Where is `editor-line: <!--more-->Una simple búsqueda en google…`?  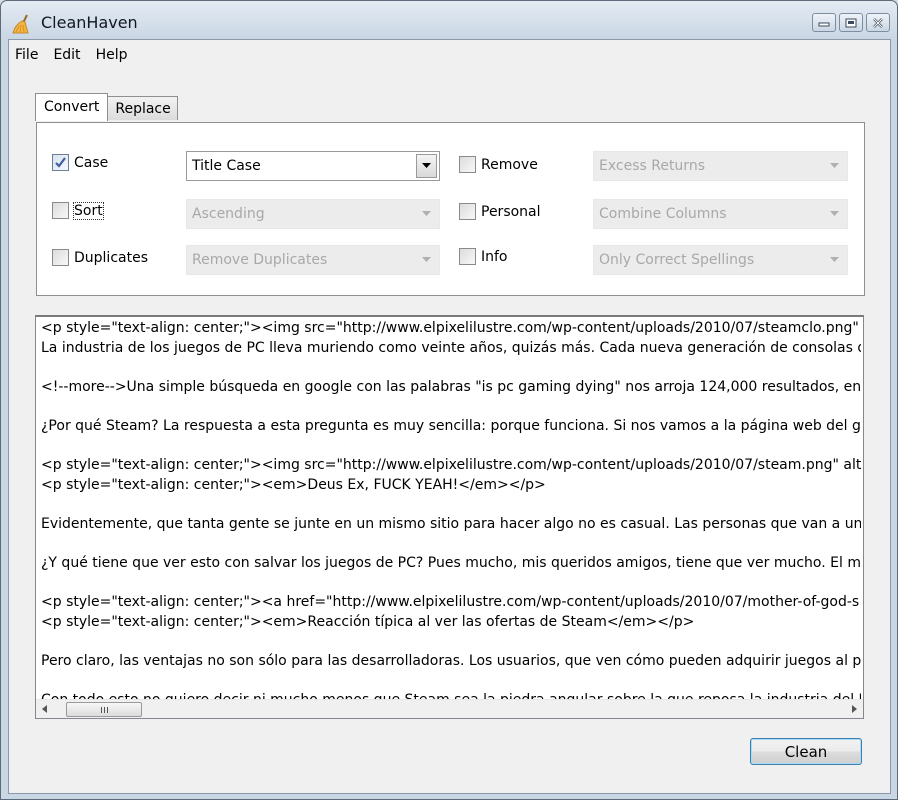
editor-line: <!--more-->Una simple búsqueda en google… is located at coordinates (451, 386).